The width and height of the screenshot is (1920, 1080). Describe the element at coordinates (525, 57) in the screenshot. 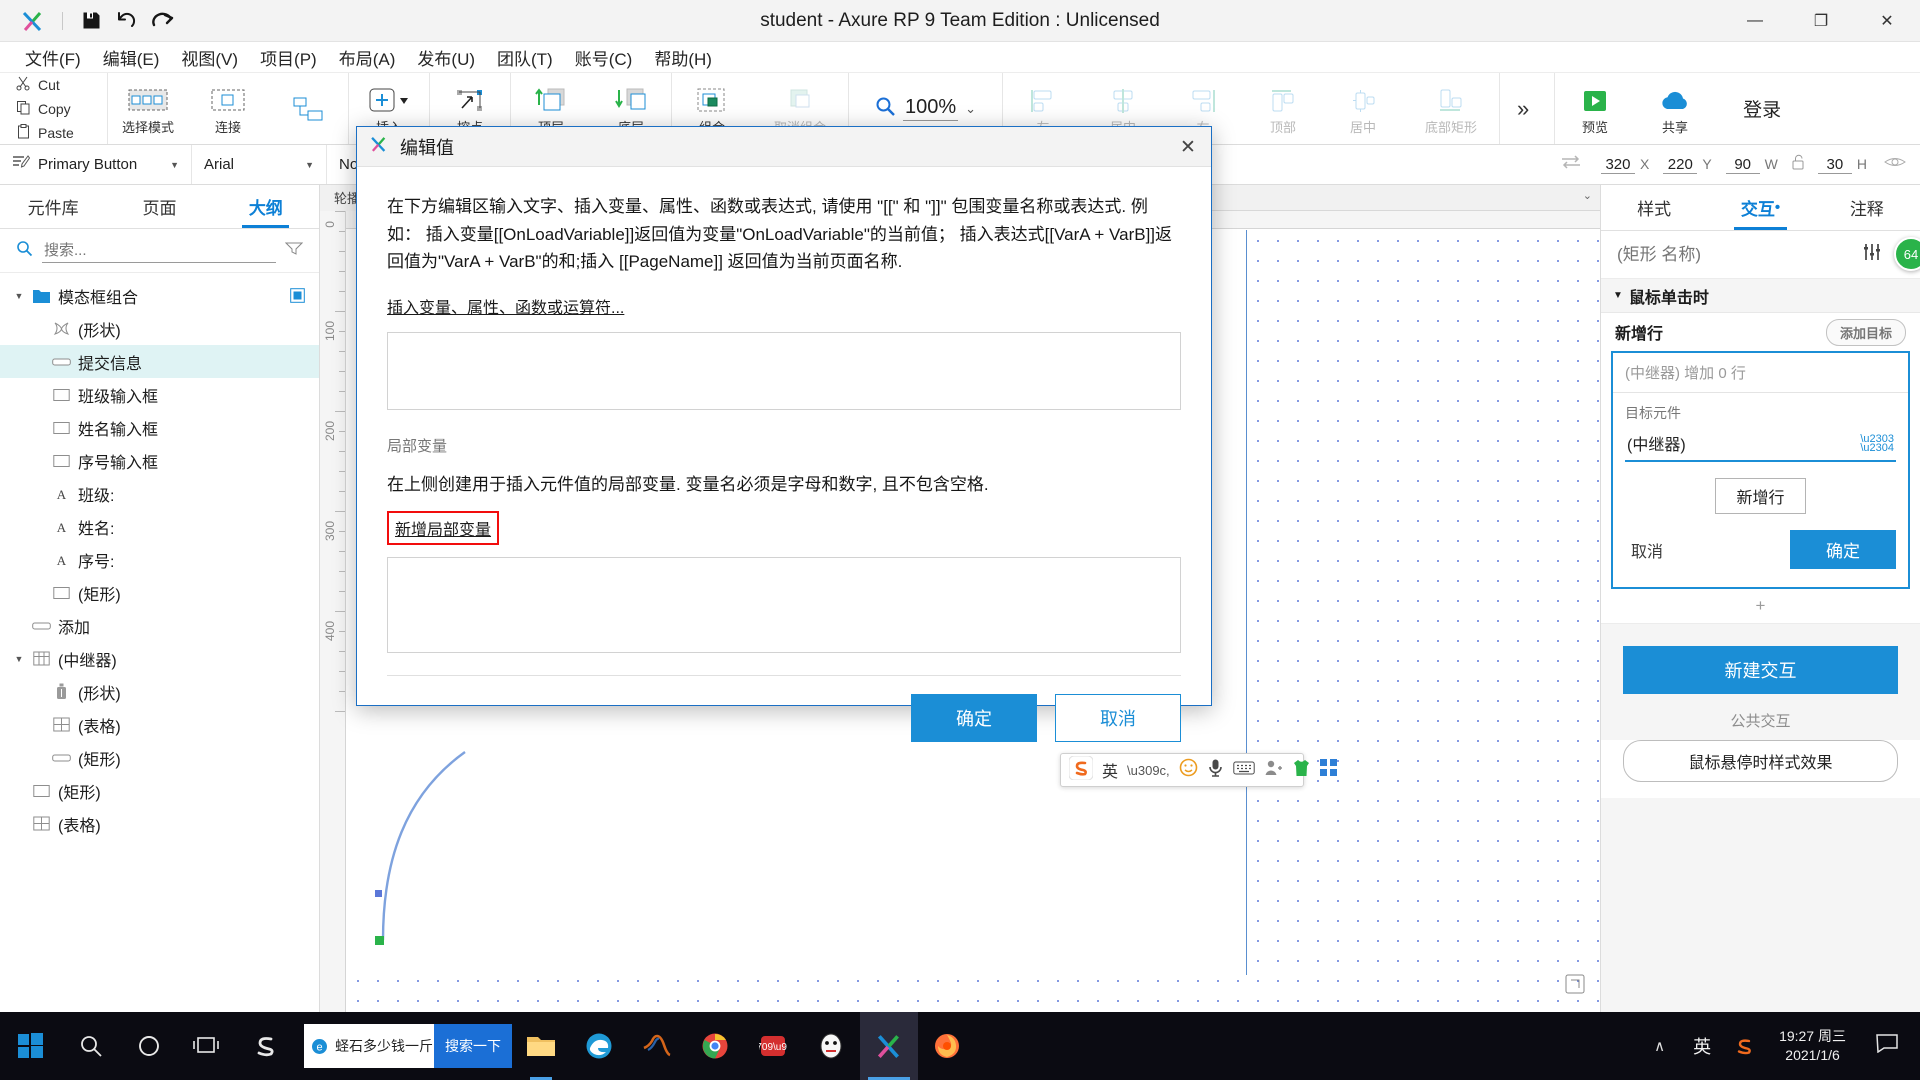

I see `menu-team: 团队(T)` at that location.